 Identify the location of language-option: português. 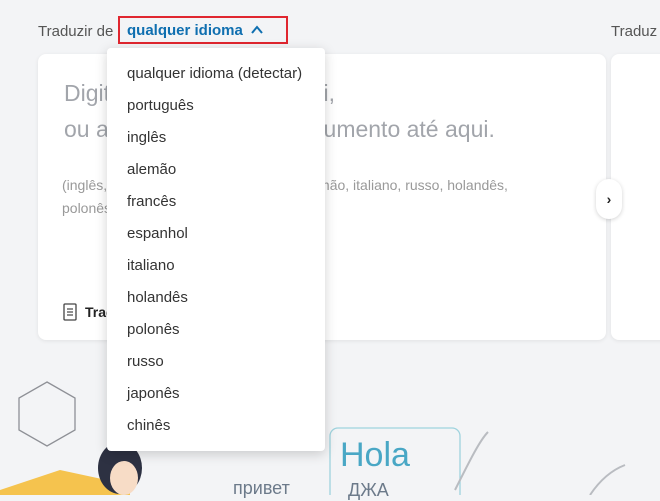
(160, 105).